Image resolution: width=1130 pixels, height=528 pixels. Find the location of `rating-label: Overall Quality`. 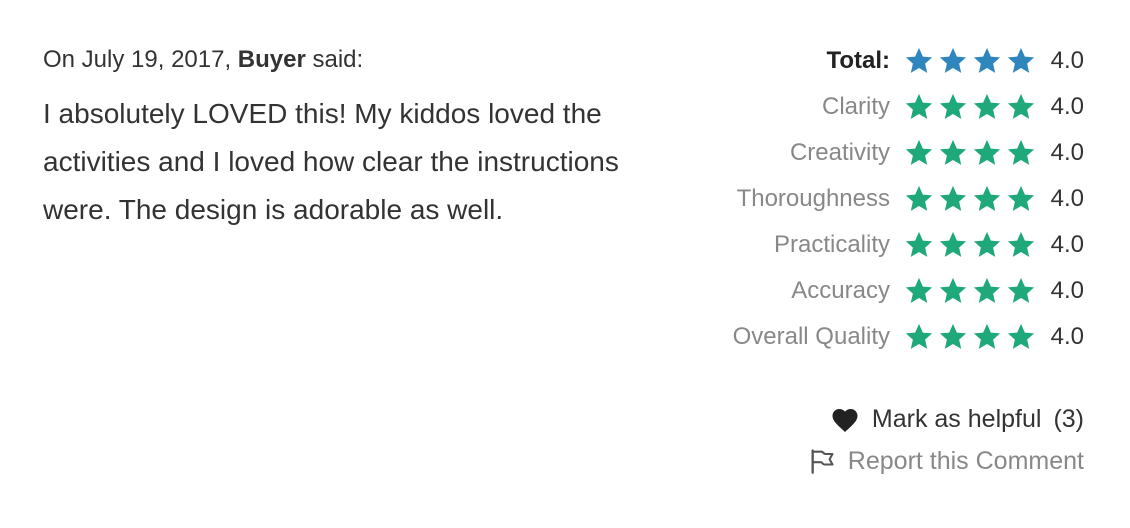

rating-label: Overall Quality is located at coordinates (811, 336).